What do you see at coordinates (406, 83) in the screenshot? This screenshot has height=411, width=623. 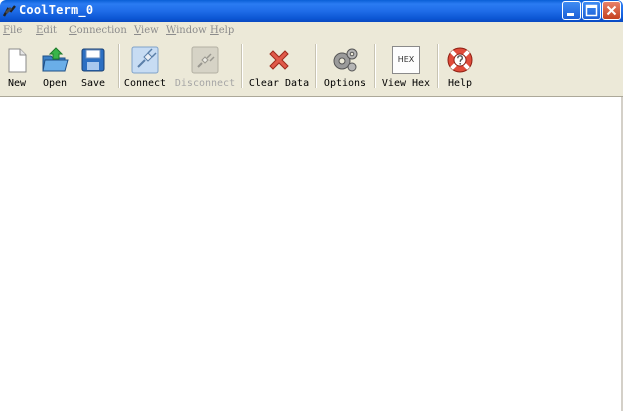 I see `view-hex-label: View Hex` at bounding box center [406, 83].